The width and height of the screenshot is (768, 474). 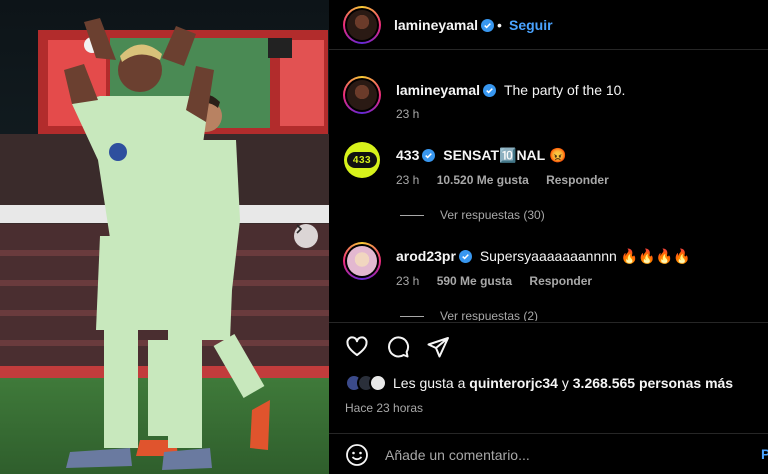 What do you see at coordinates (565, 455) in the screenshot?
I see `comment-input` at bounding box center [565, 455].